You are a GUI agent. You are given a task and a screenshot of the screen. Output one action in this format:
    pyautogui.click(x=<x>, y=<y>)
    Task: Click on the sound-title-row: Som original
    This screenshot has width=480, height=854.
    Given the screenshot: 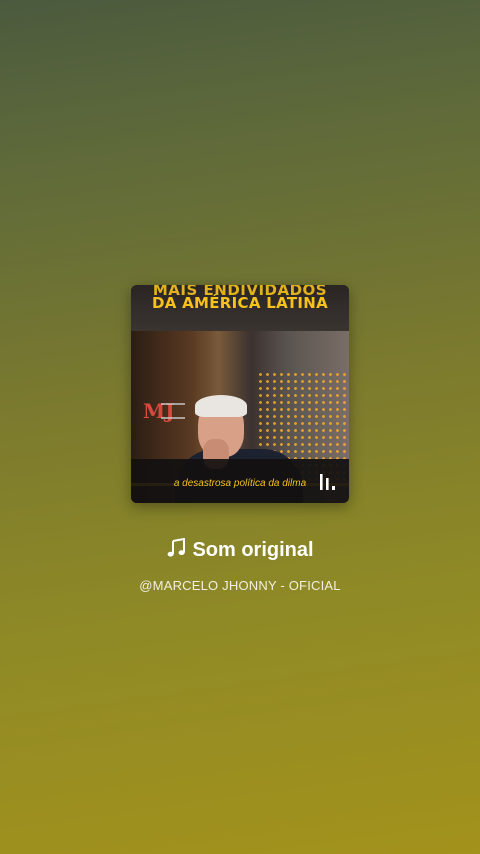 What is the action you would take?
    pyautogui.click(x=240, y=550)
    